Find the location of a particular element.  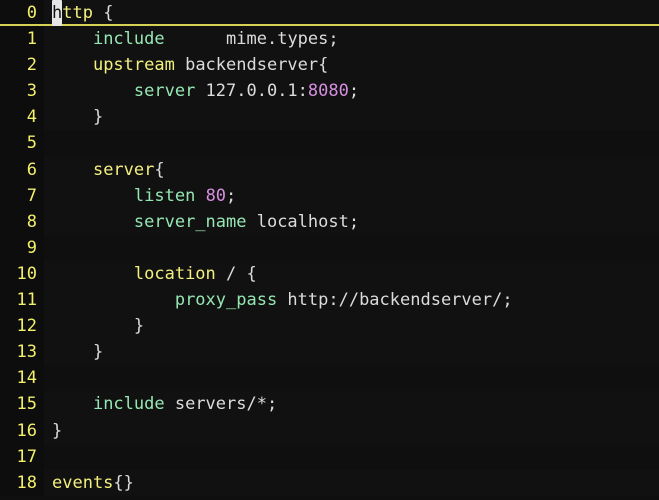

line-content: events{} is located at coordinates (351, 482).